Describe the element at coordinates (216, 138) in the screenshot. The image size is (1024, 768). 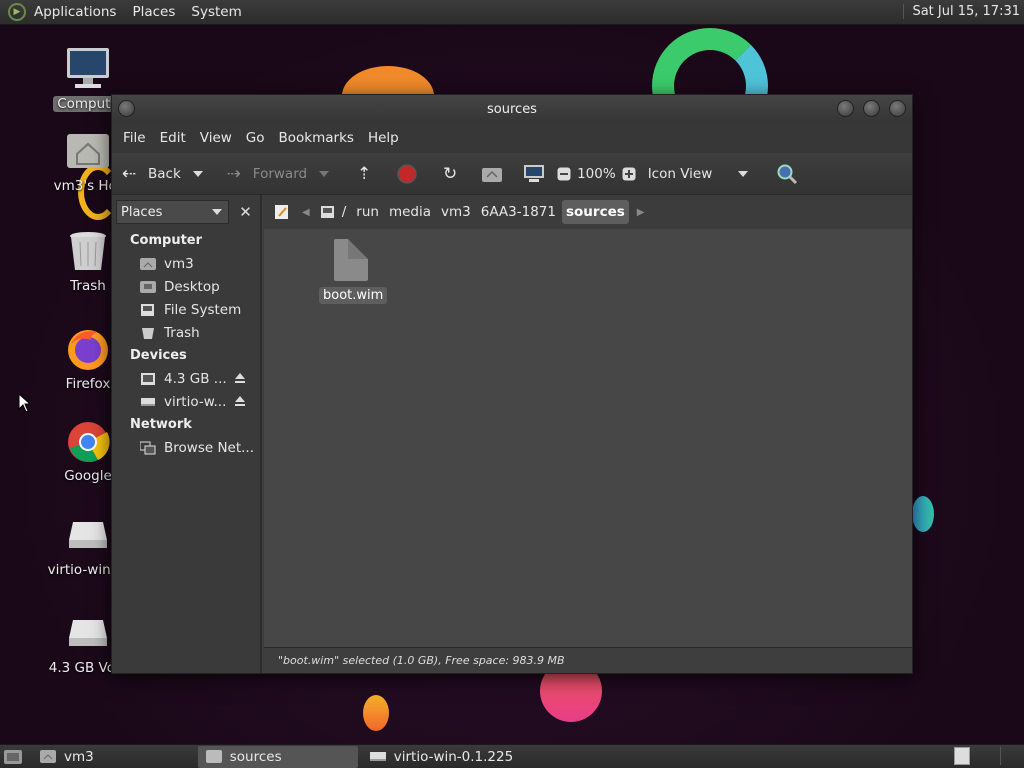
I see `menu-view: View` at that location.